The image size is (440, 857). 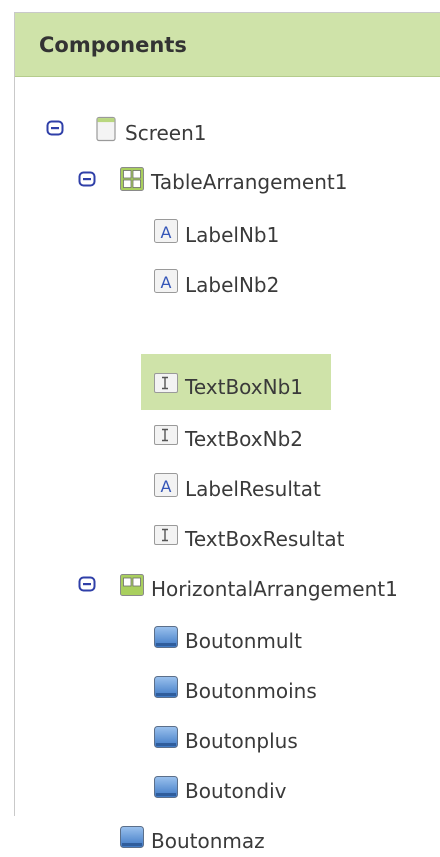 What do you see at coordinates (232, 285) in the screenshot?
I see `tree-item-label: LabelNb2` at bounding box center [232, 285].